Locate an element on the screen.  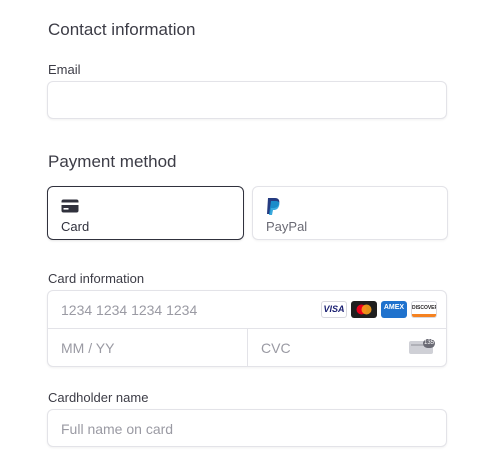
paypal-icon is located at coordinates (273, 206).